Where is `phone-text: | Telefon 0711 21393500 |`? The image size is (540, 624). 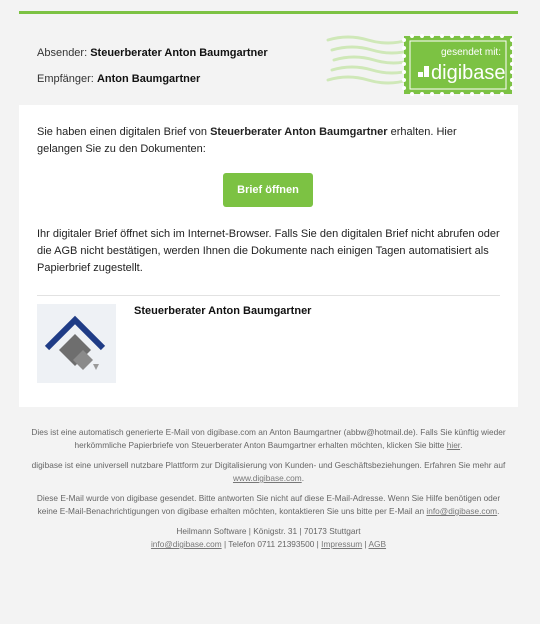
phone-text: | Telefon 0711 21393500 | is located at coordinates (271, 544).